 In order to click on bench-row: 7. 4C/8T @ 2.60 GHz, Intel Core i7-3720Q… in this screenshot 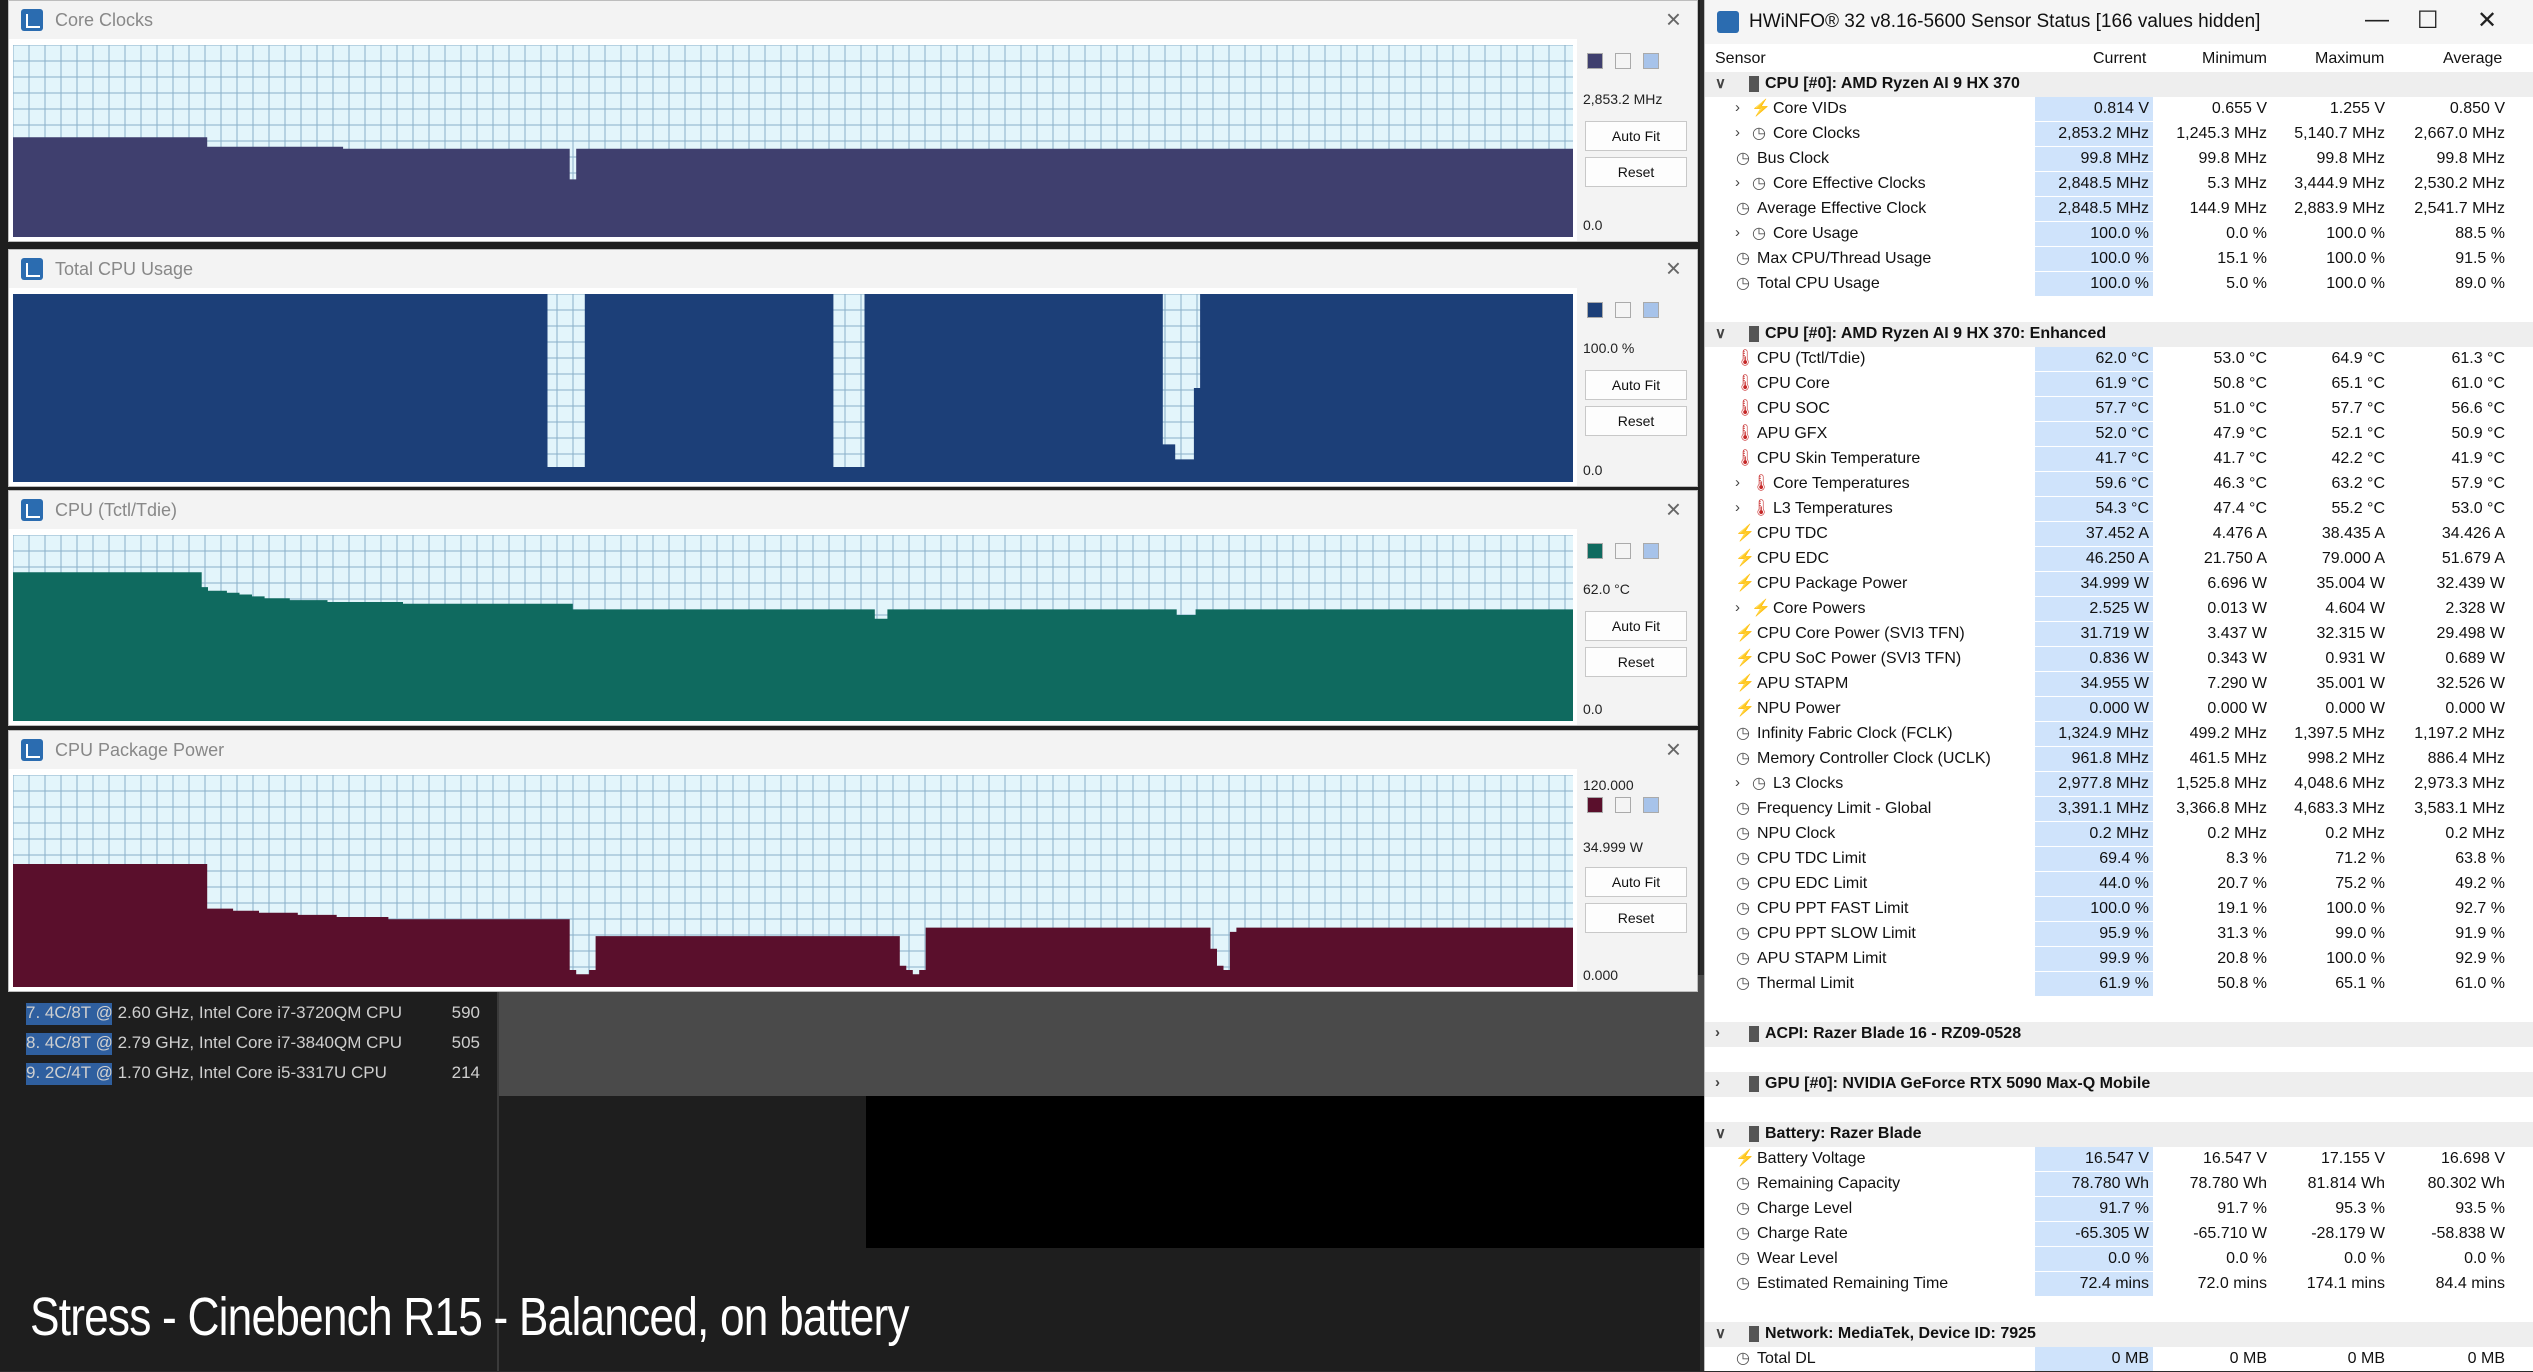, I will do `click(250, 1013)`.